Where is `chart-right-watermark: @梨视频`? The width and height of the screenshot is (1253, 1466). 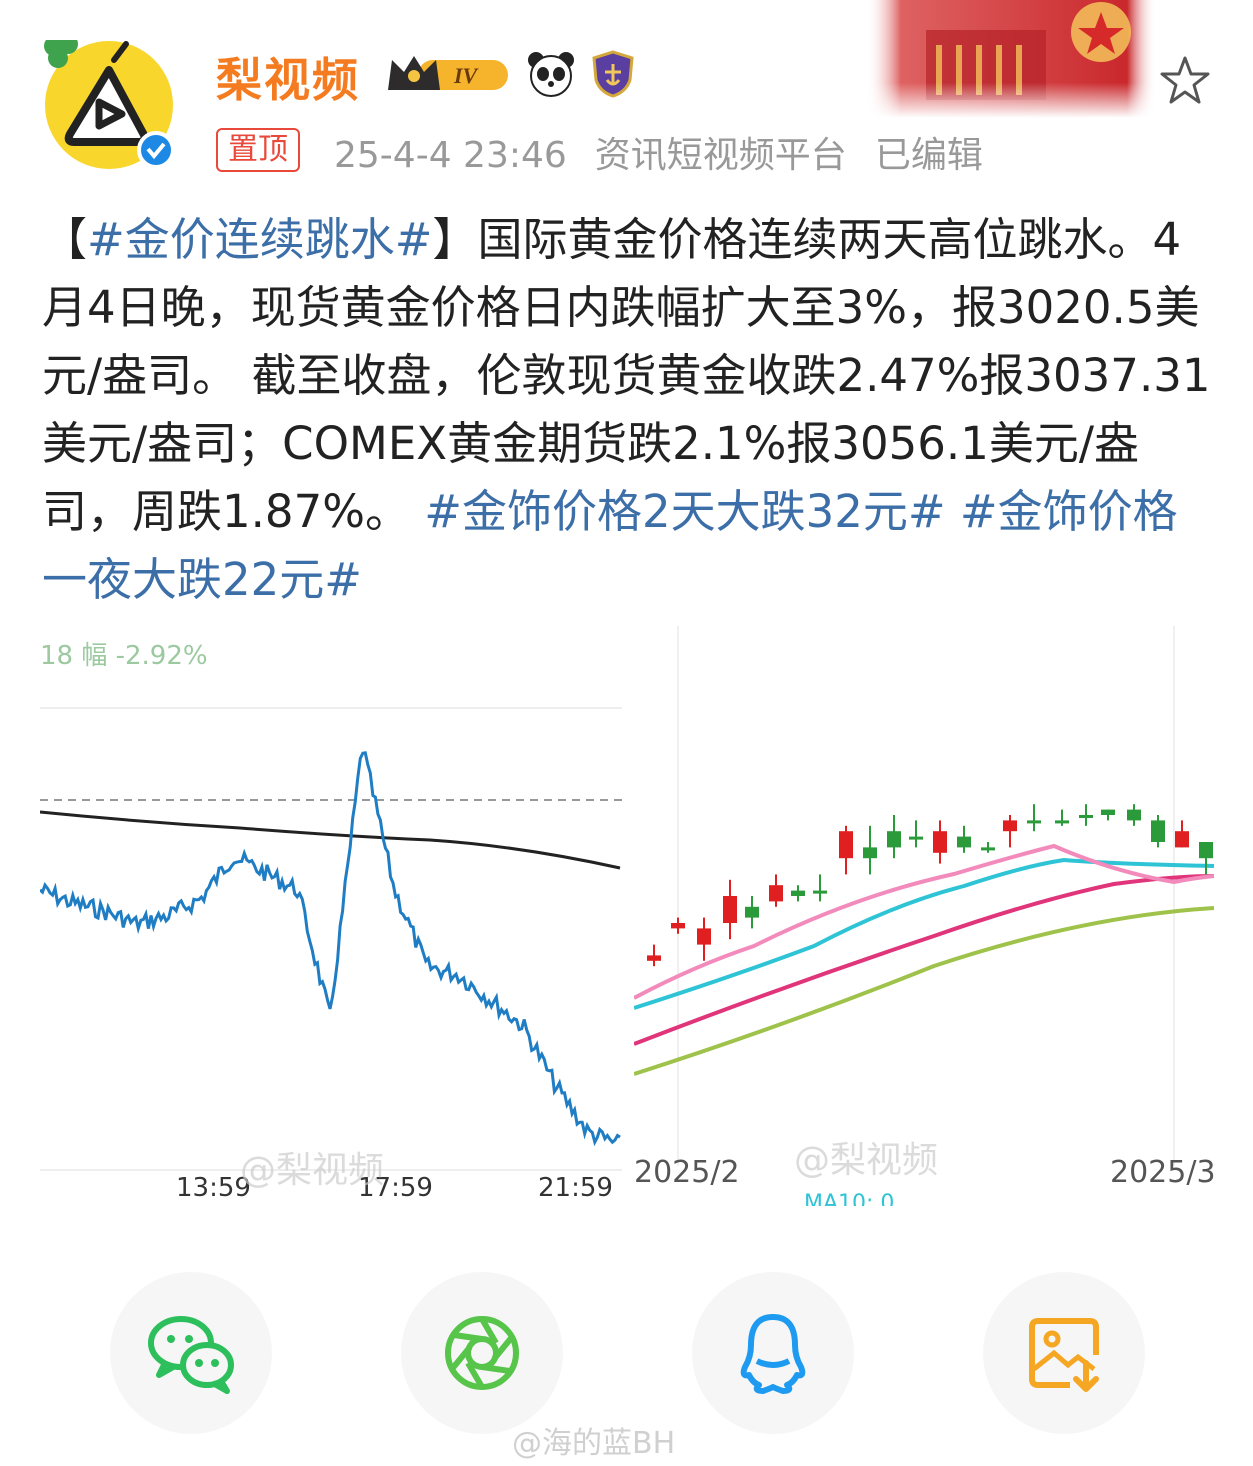
chart-right-watermark: @梨视频 is located at coordinates (866, 1160).